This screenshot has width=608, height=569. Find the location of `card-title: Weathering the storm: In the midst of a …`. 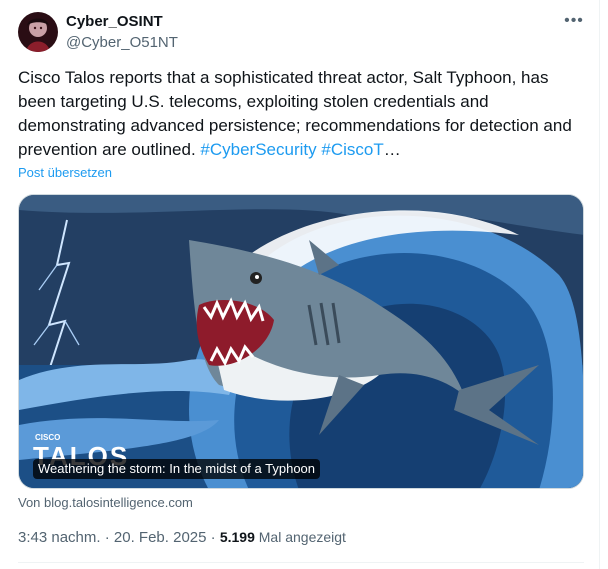

card-title: Weathering the storm: In the midst of a … is located at coordinates (177, 469).